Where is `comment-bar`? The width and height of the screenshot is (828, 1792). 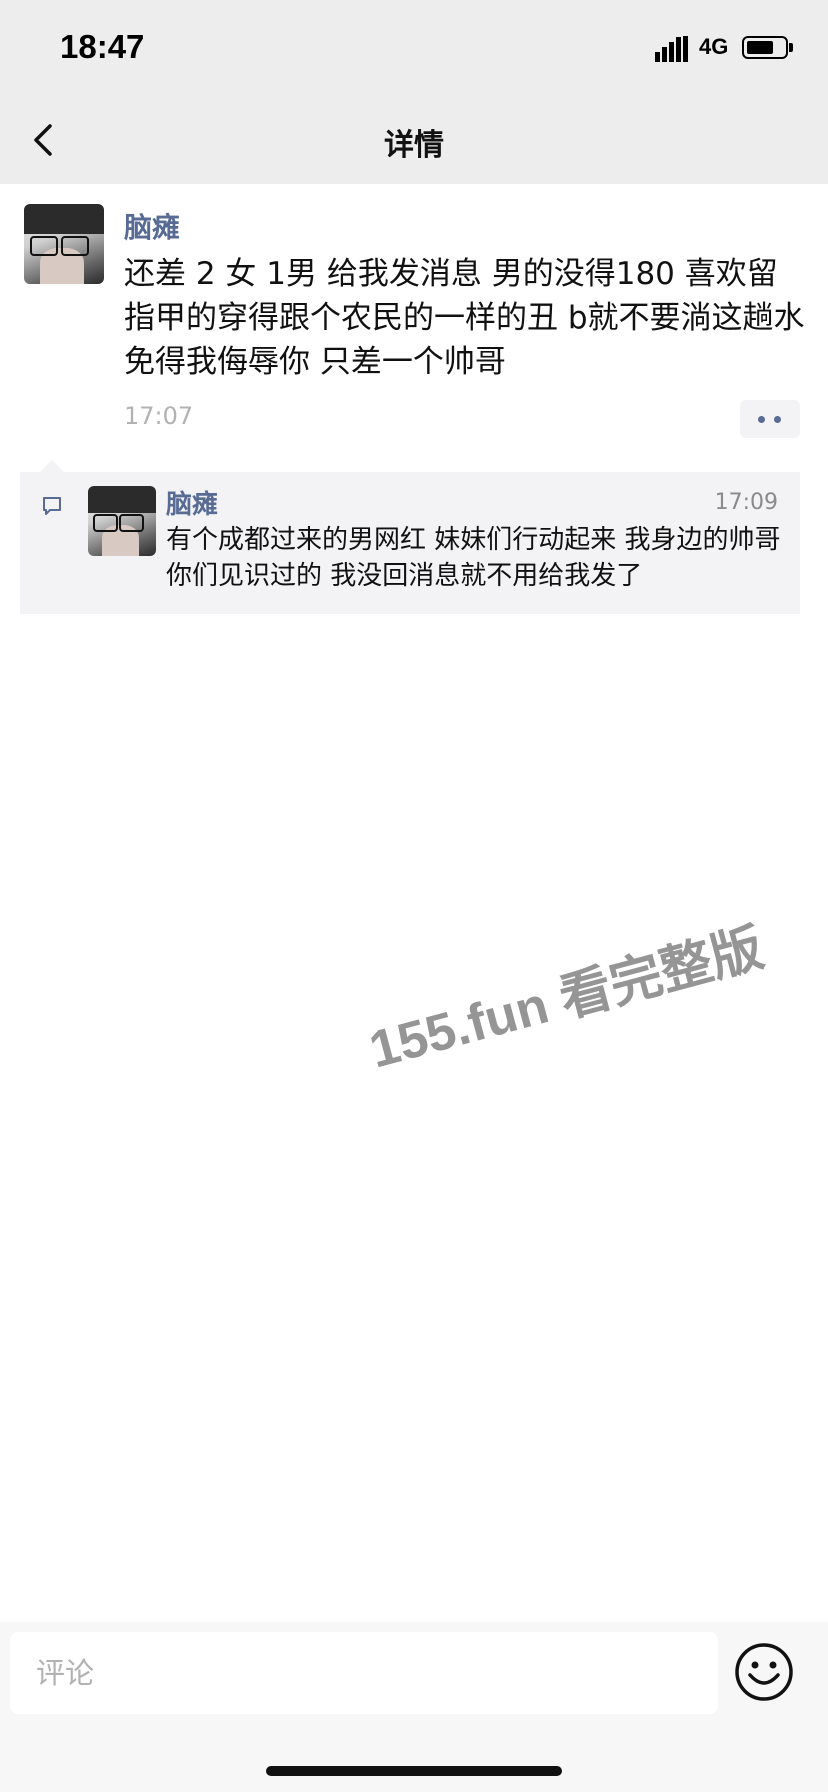 comment-bar is located at coordinates (414, 1707).